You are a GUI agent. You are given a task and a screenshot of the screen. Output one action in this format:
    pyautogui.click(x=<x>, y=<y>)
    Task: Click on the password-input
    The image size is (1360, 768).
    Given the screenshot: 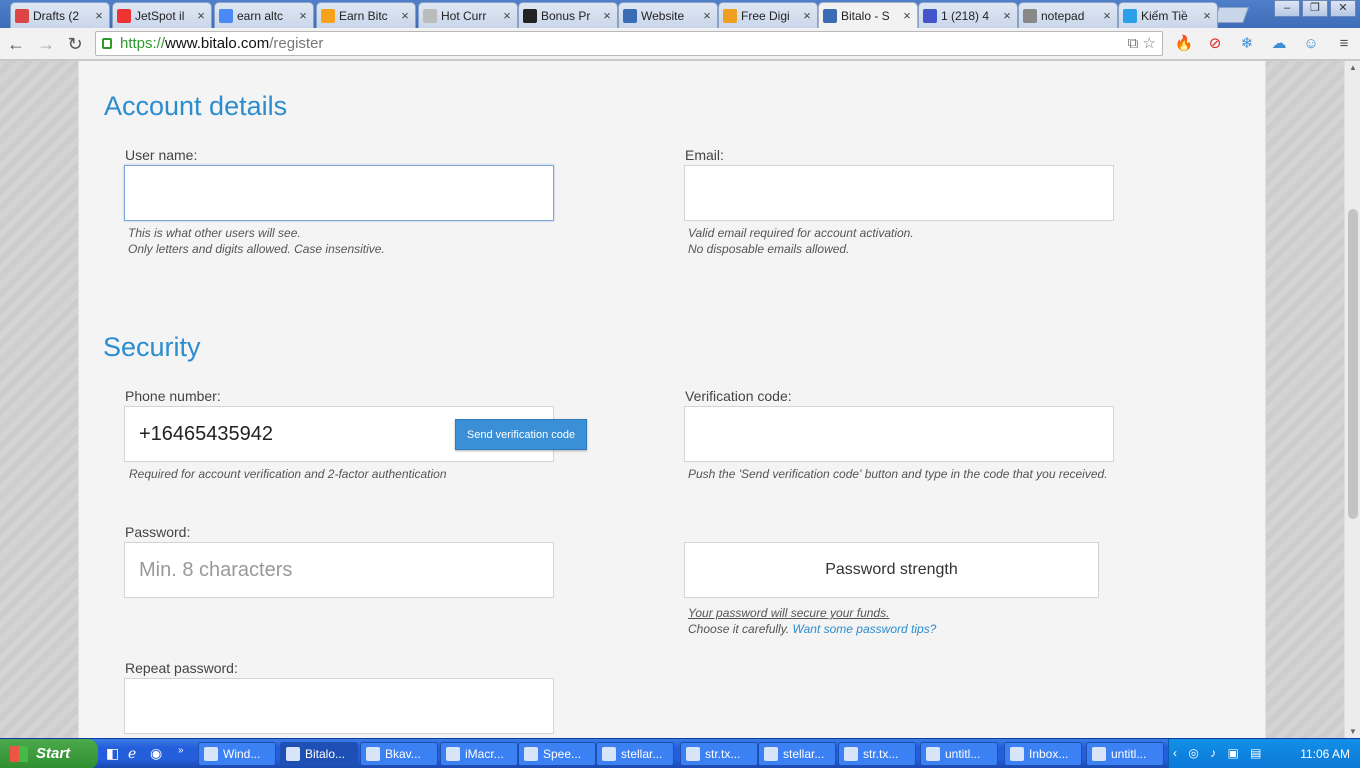 What is the action you would take?
    pyautogui.click(x=339, y=570)
    